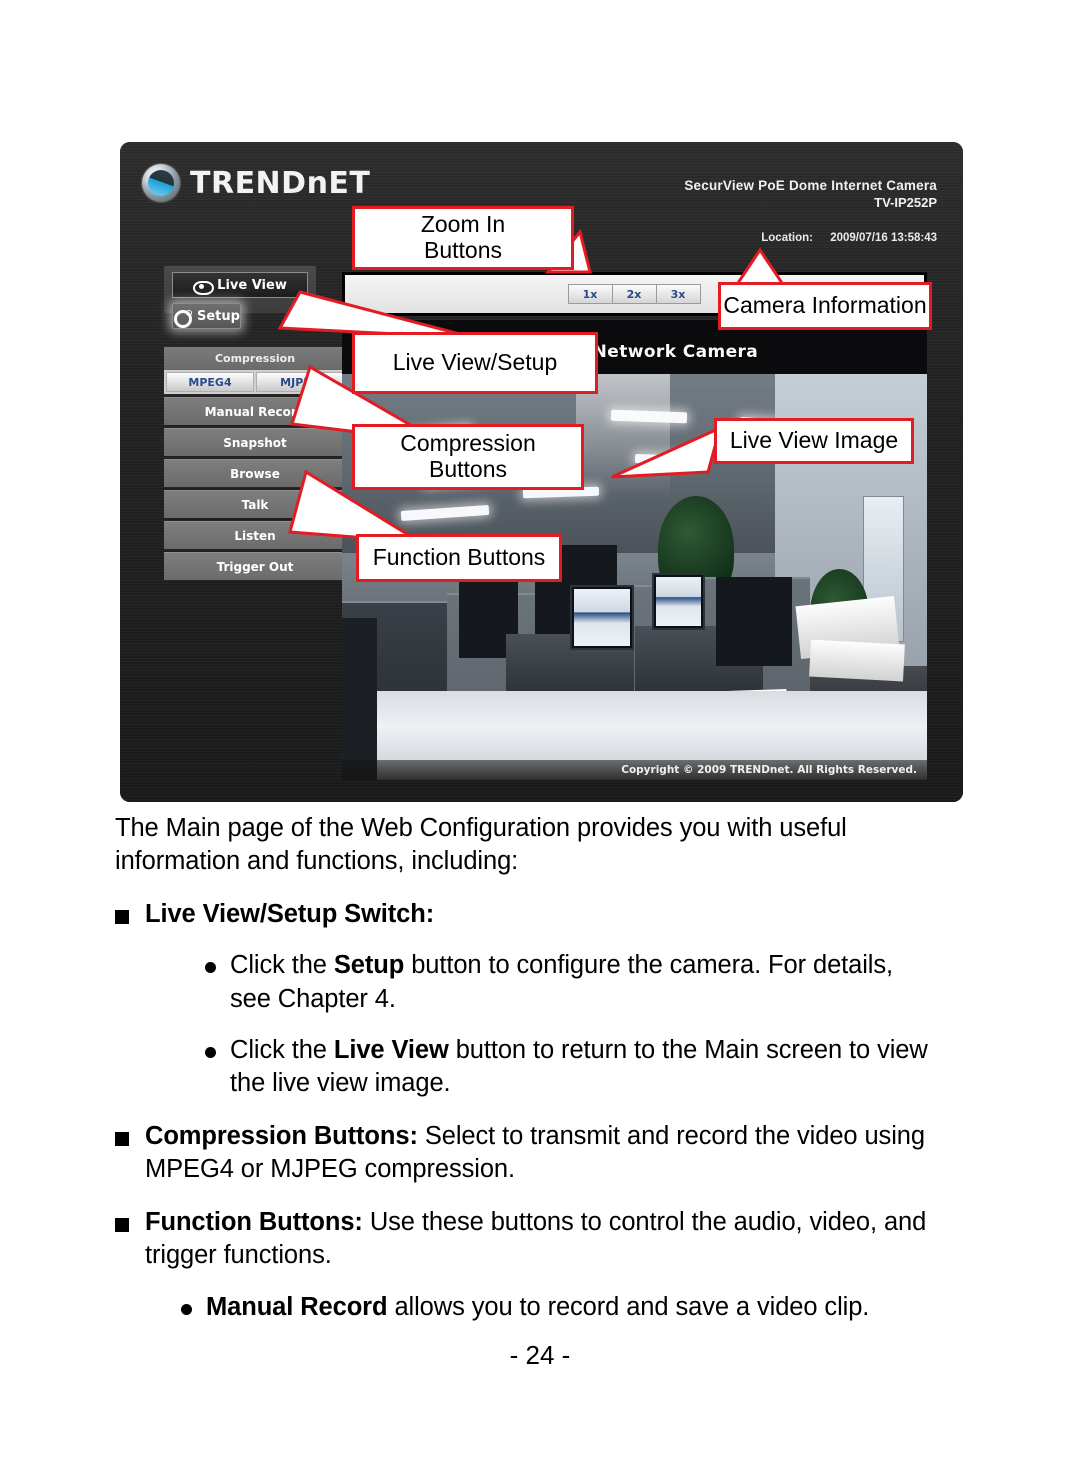 The width and height of the screenshot is (1080, 1483). Describe the element at coordinates (814, 441) in the screenshot. I see `callout-live-view-image: Live View Image` at that location.